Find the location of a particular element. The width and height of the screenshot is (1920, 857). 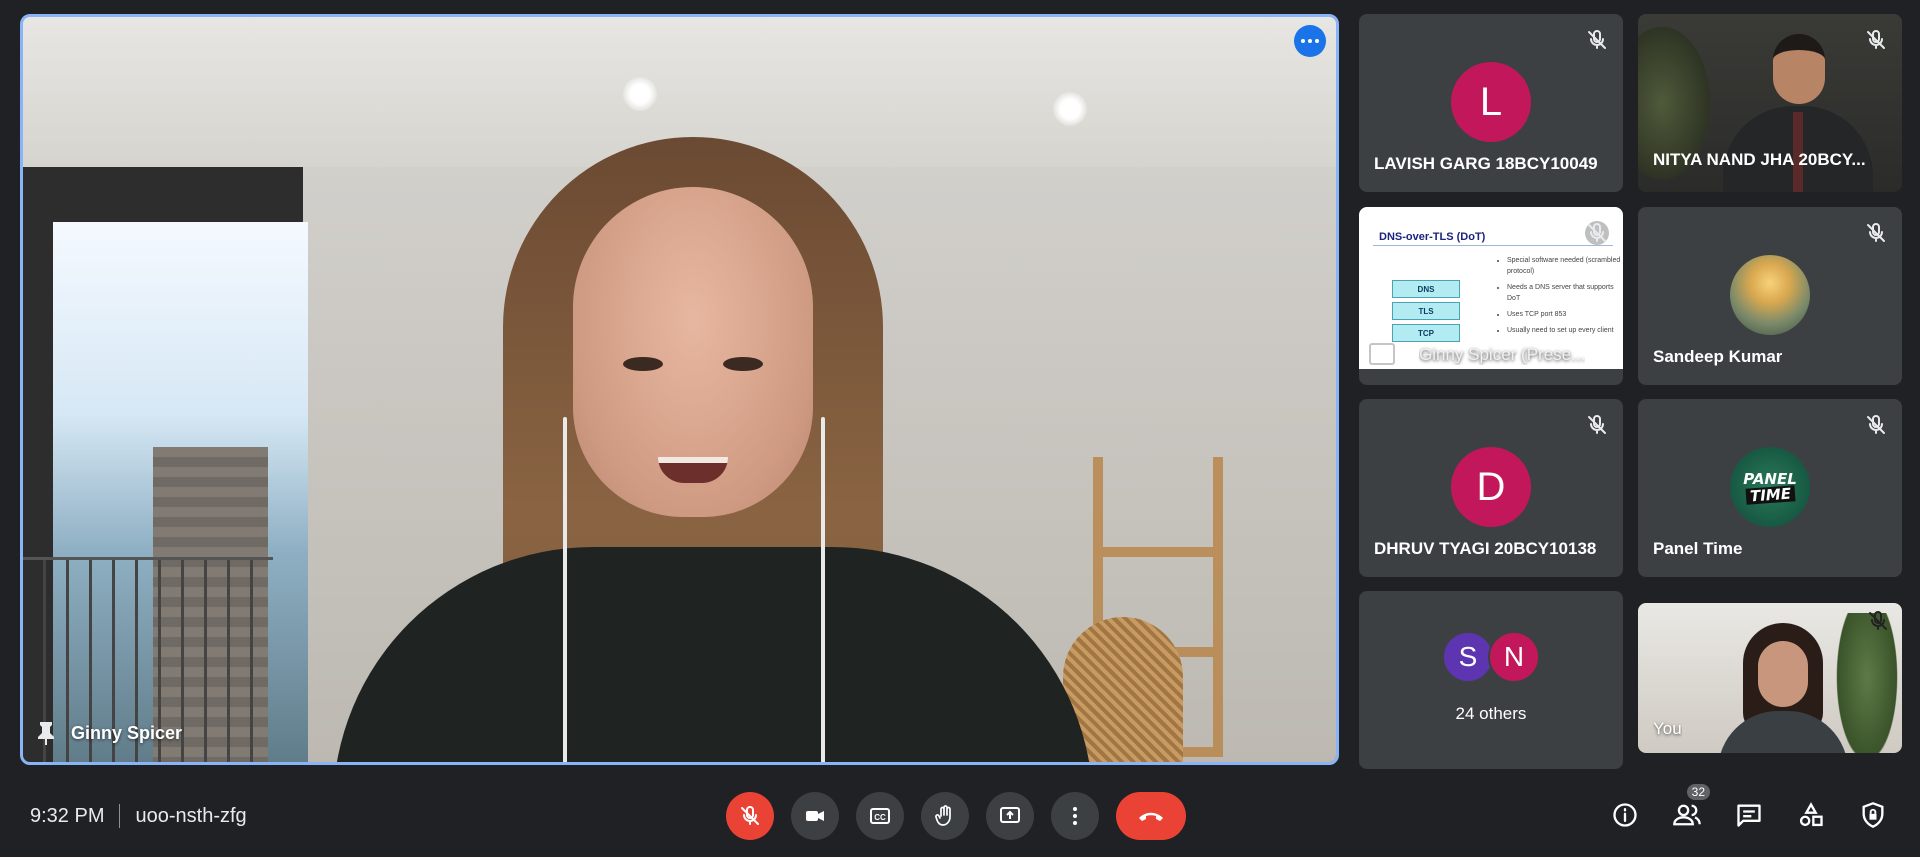

participant-name: You is located at coordinates (1667, 728).